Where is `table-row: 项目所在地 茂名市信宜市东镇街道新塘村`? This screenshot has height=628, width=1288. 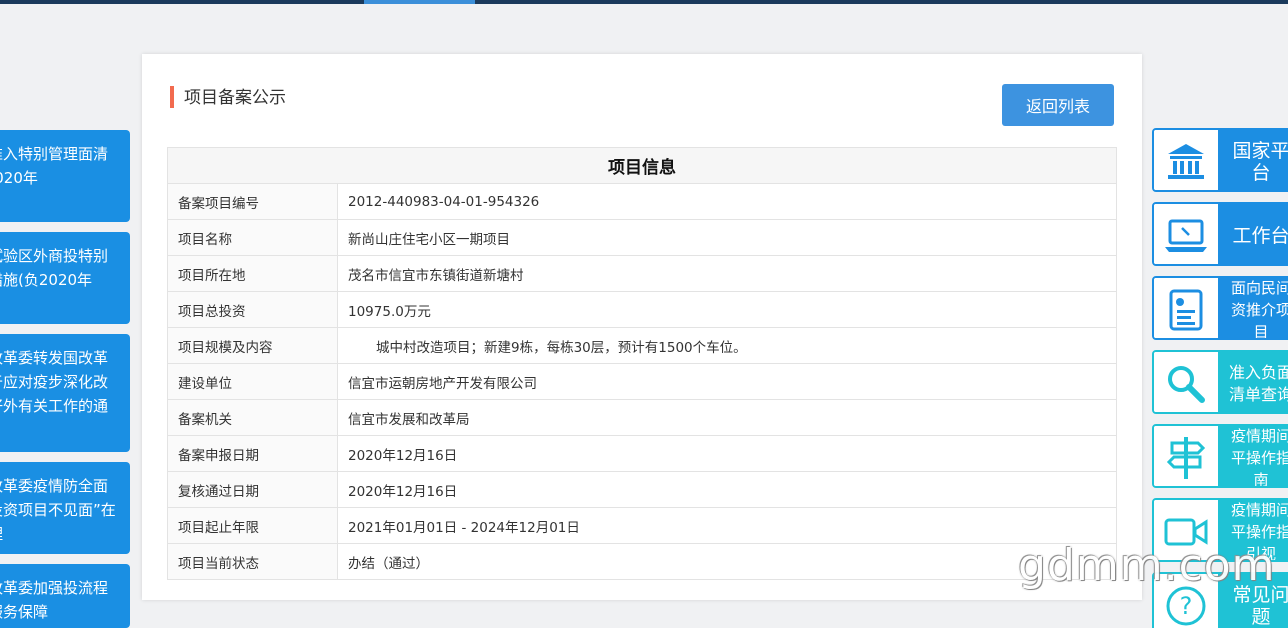
table-row: 项目所在地 茂名市信宜市东镇街道新塘村 is located at coordinates (642, 273).